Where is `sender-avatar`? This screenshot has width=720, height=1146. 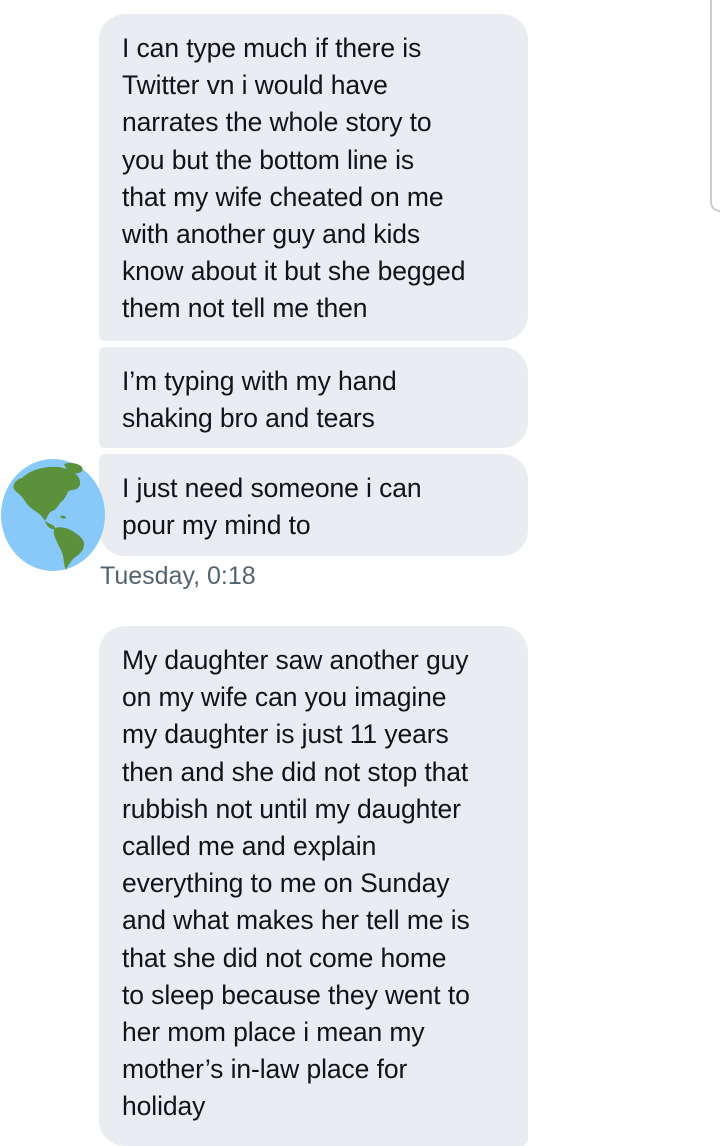
sender-avatar is located at coordinates (53, 515).